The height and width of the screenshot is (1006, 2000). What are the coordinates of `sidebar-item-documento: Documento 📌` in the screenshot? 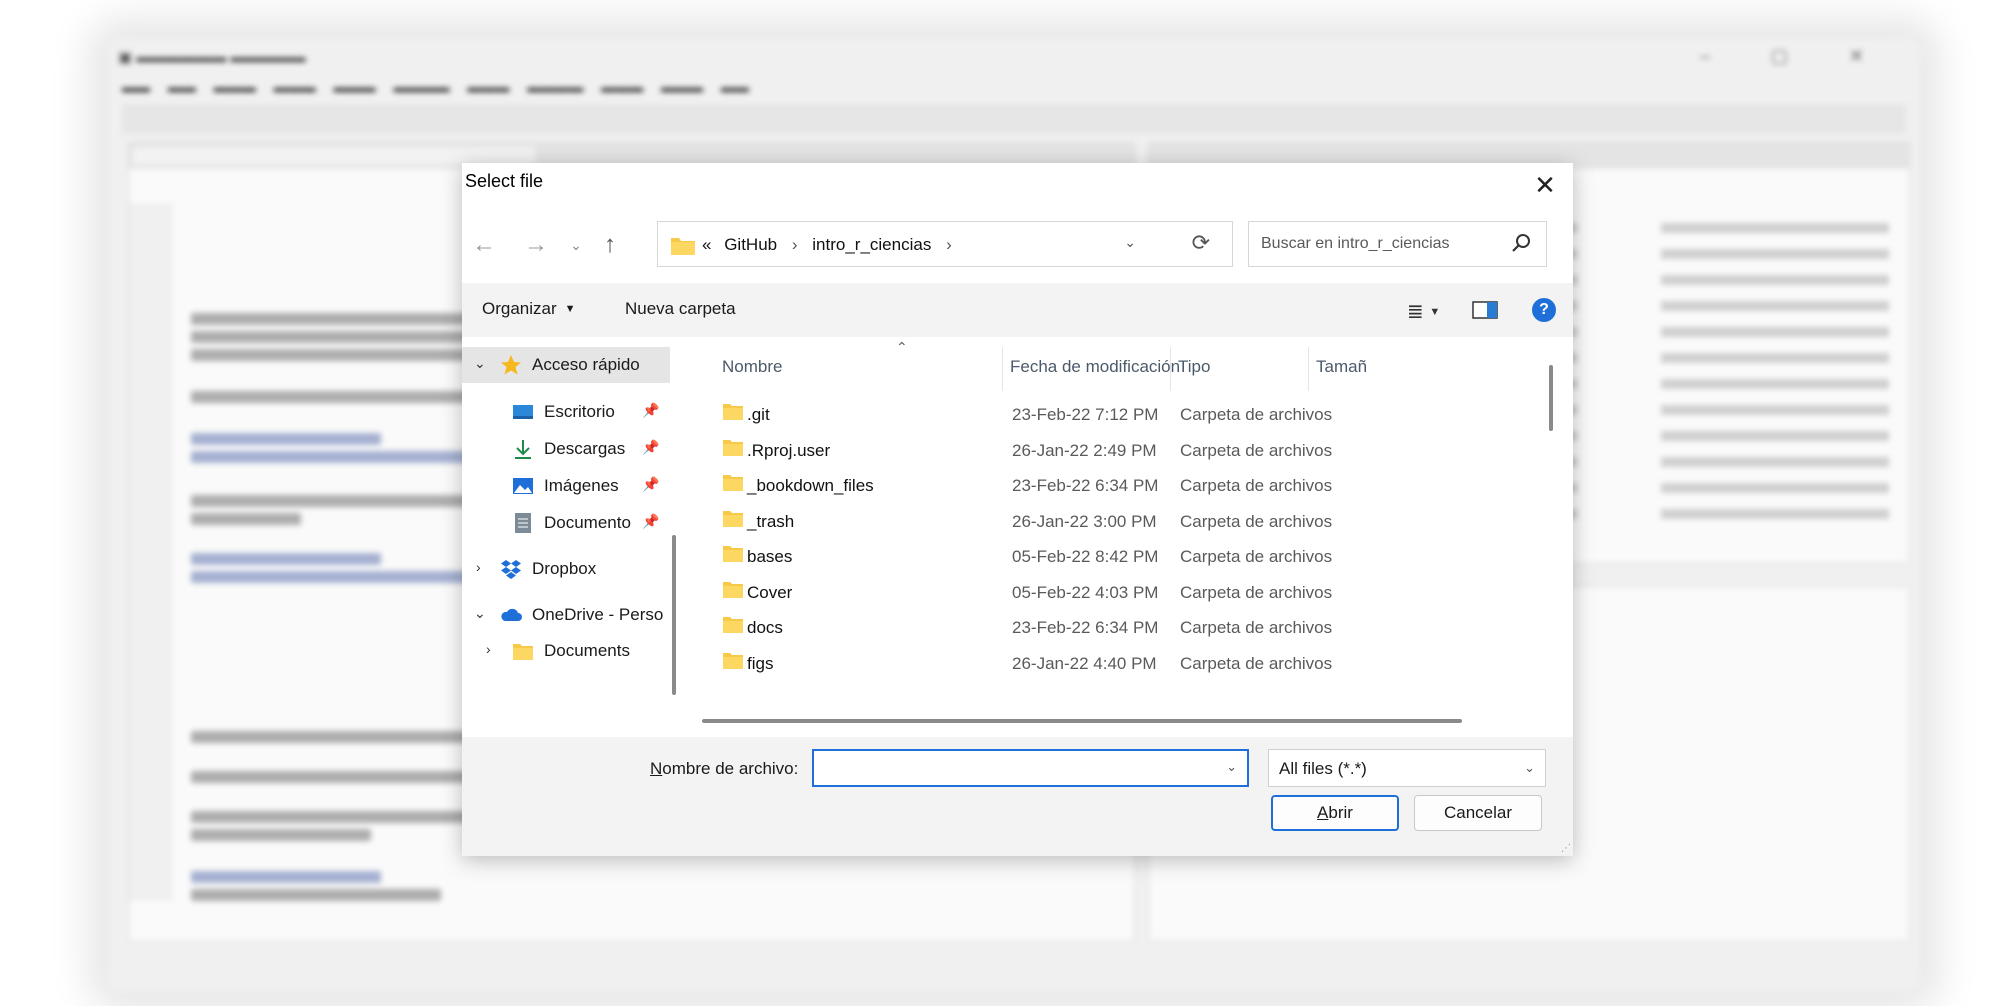 It's located at (566, 523).